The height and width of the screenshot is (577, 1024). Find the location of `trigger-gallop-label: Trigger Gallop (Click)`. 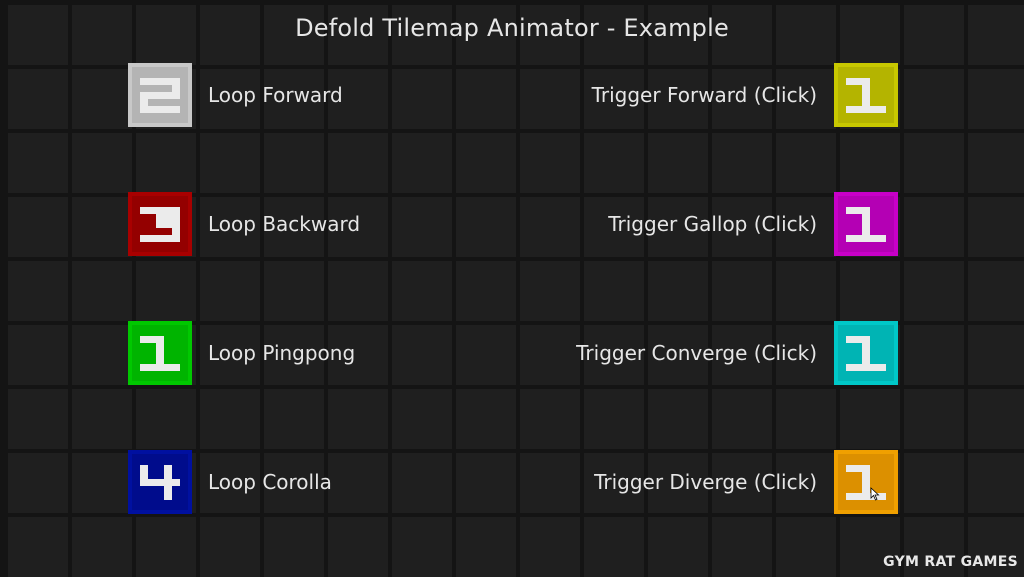

trigger-gallop-label: Trigger Gallop (Click) is located at coordinates (712, 224).